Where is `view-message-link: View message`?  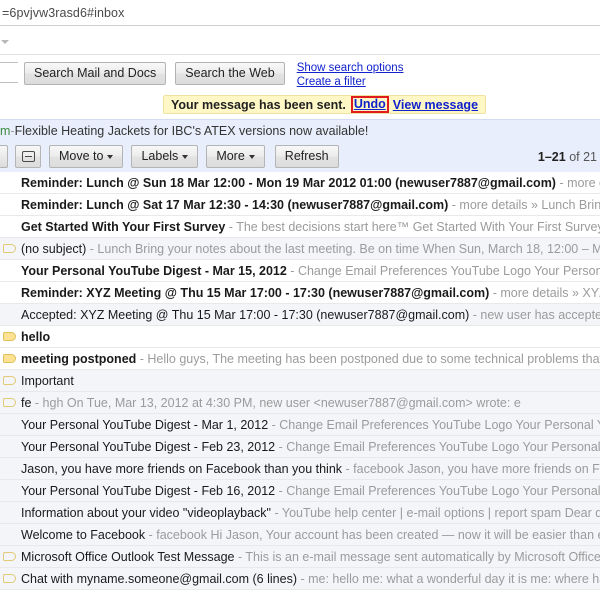
view-message-link: View message is located at coordinates (435, 105).